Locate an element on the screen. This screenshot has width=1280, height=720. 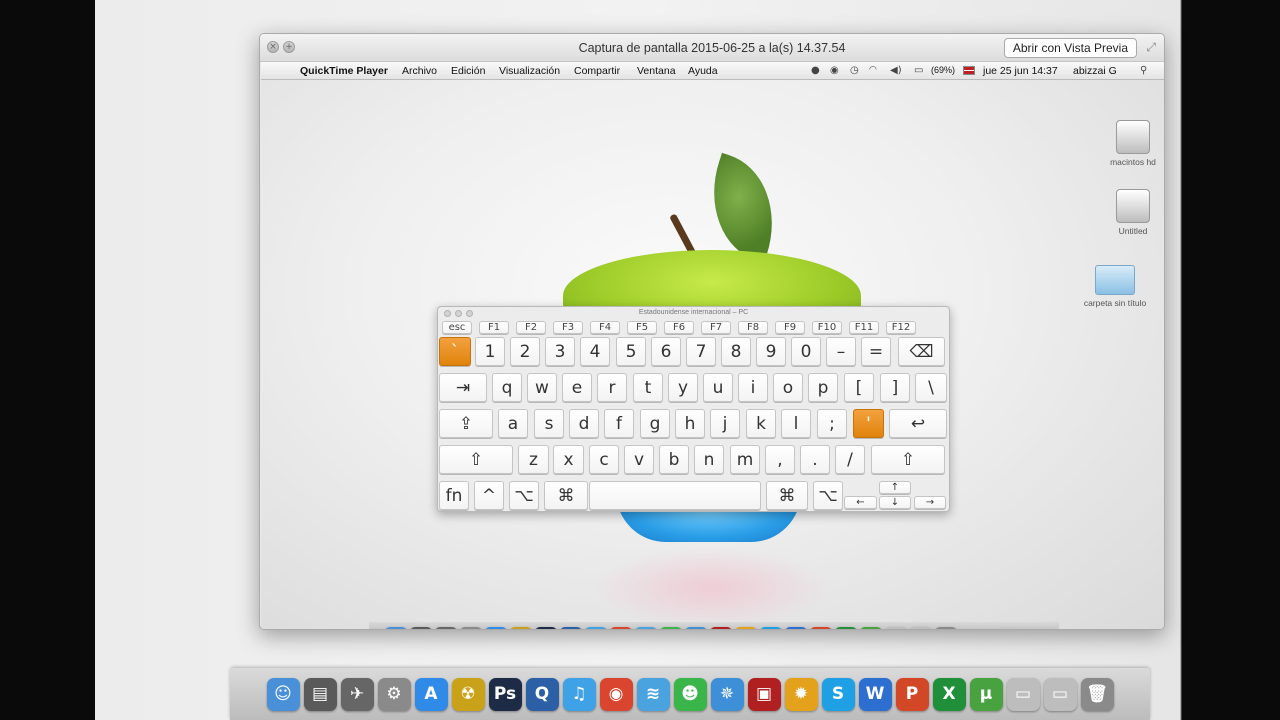
key-r4c7: m is located at coordinates (745, 459).